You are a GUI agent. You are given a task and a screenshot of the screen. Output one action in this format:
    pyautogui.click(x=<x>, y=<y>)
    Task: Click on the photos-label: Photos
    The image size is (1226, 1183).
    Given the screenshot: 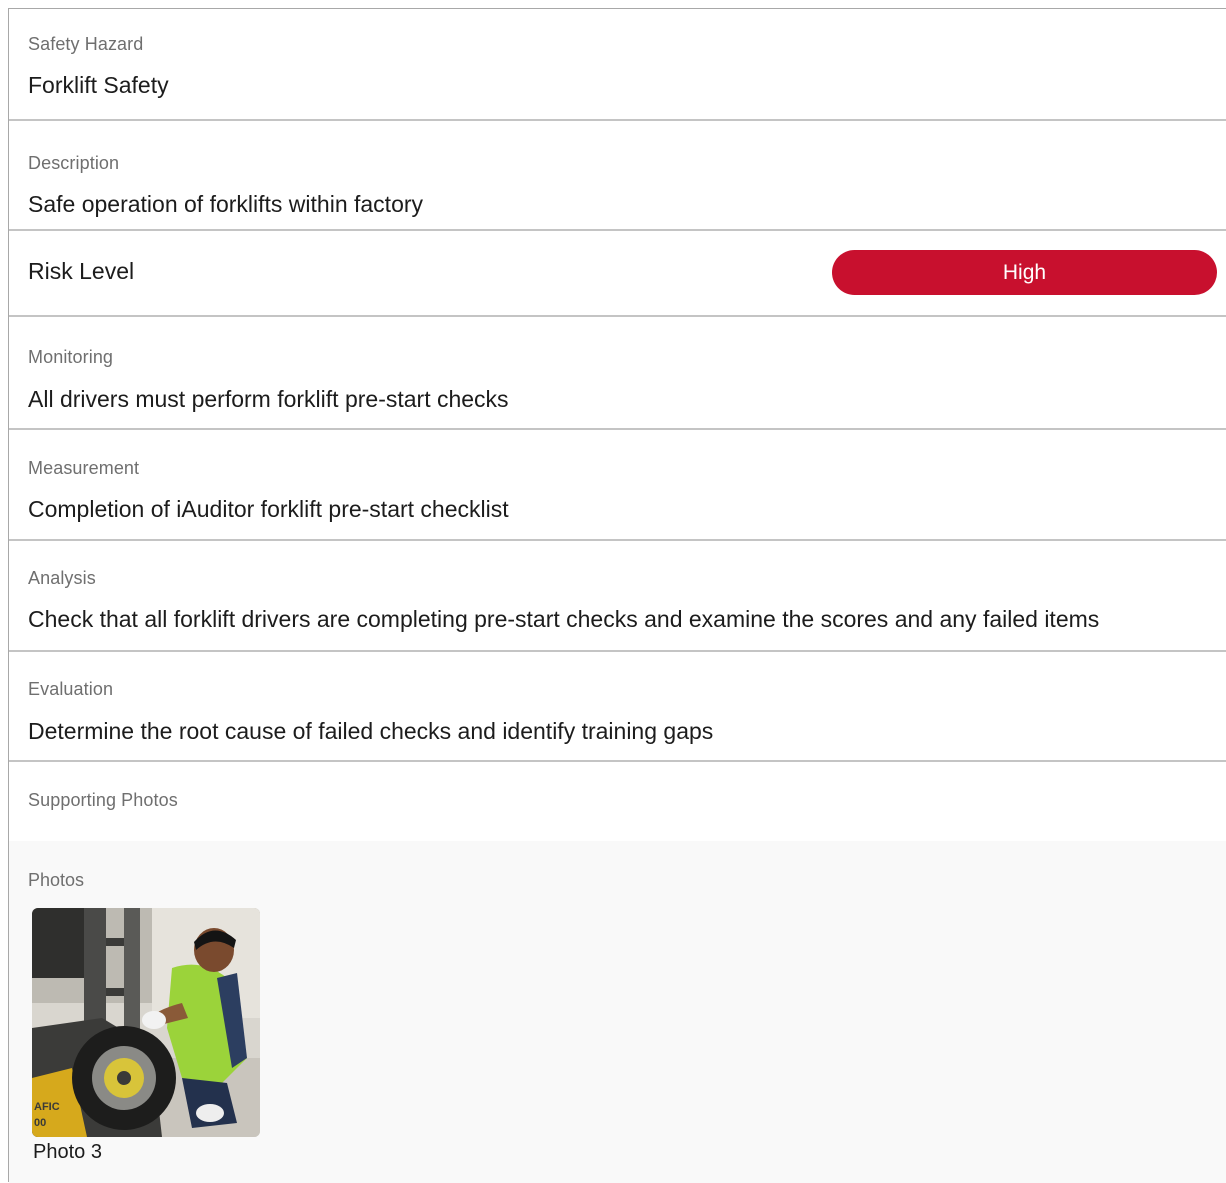 What is the action you would take?
    pyautogui.click(x=56, y=880)
    